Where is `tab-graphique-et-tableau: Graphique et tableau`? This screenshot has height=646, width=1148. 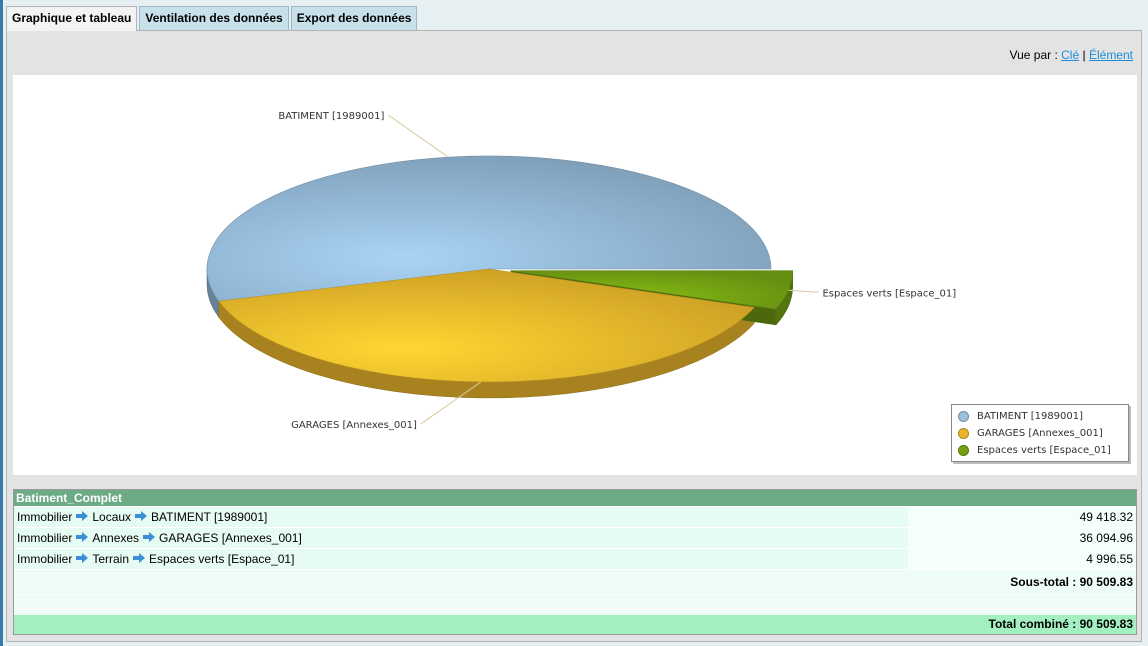 tab-graphique-et-tableau: Graphique et tableau is located at coordinates (72, 18).